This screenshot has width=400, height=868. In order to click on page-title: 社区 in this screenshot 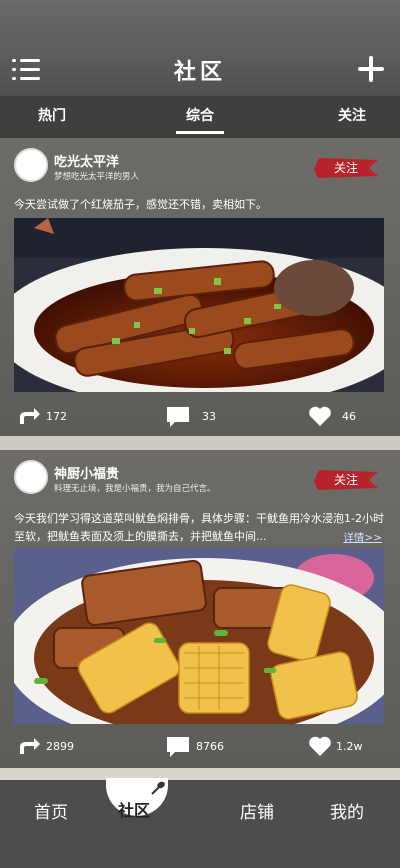, I will do `click(199, 72)`.